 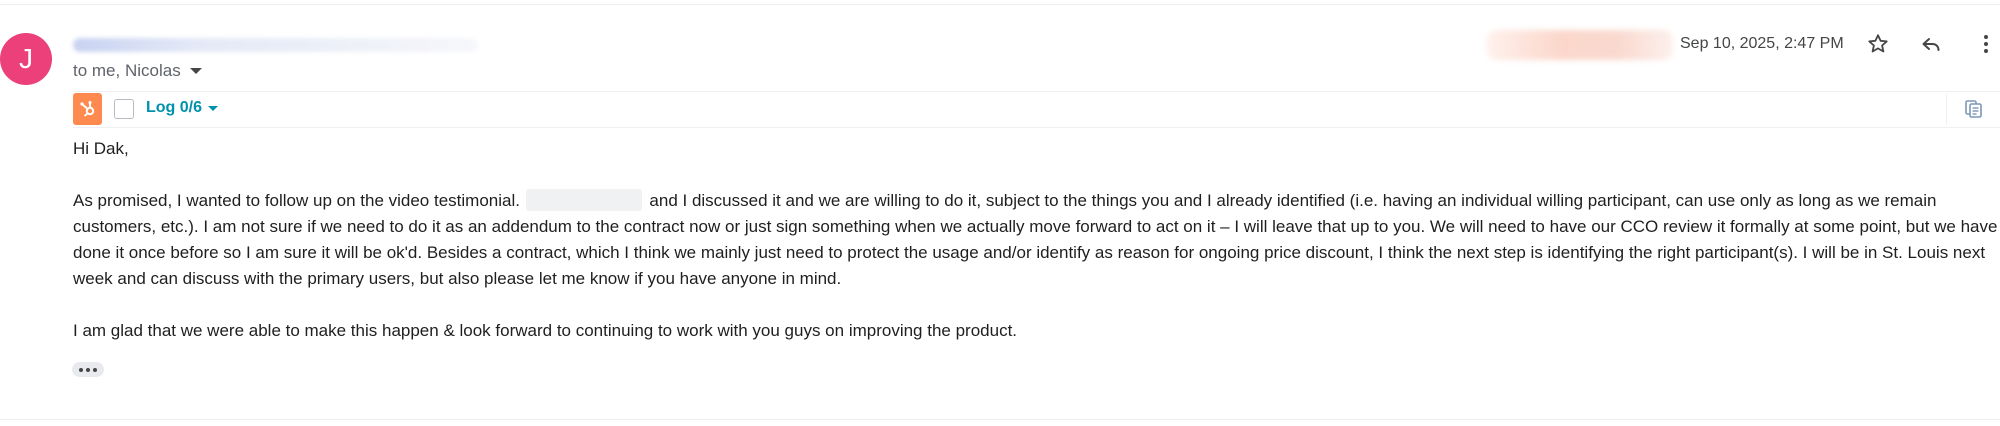 I want to click on copy-icon, so click(x=1973, y=109).